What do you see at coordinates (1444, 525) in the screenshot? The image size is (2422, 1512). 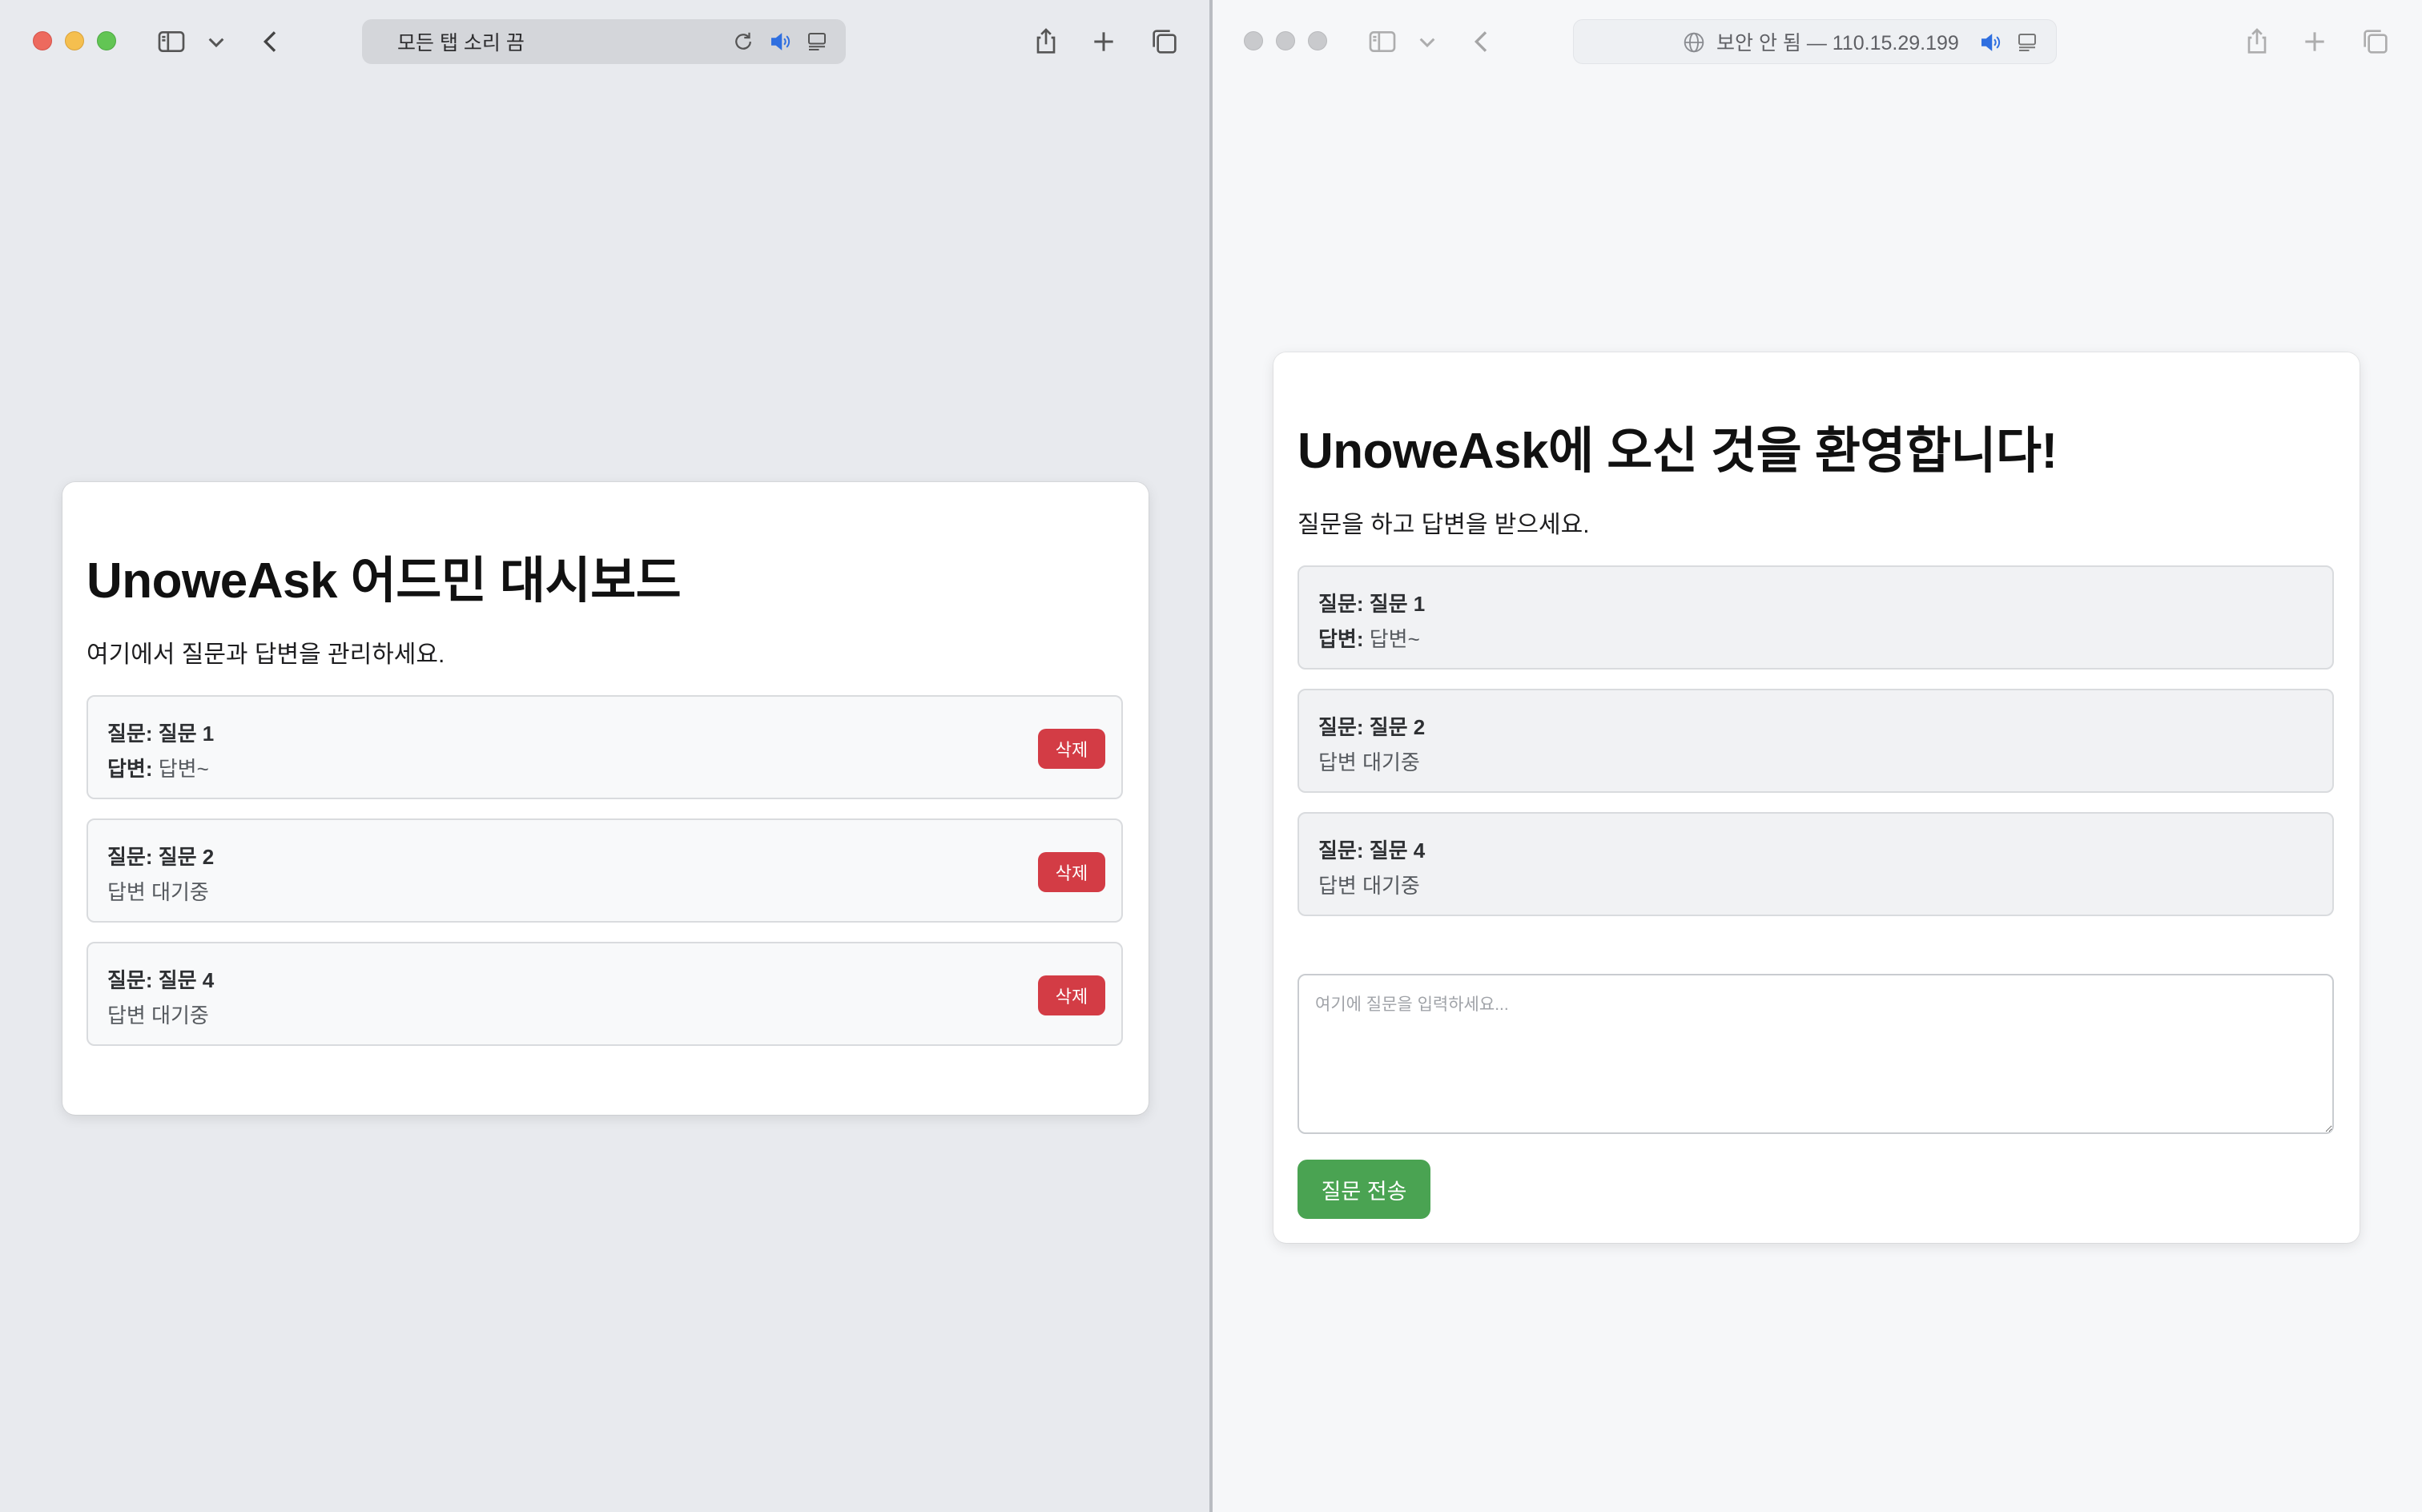 I see `page-subtitle: 질문을 하고 답변을 받으세요.` at bounding box center [1444, 525].